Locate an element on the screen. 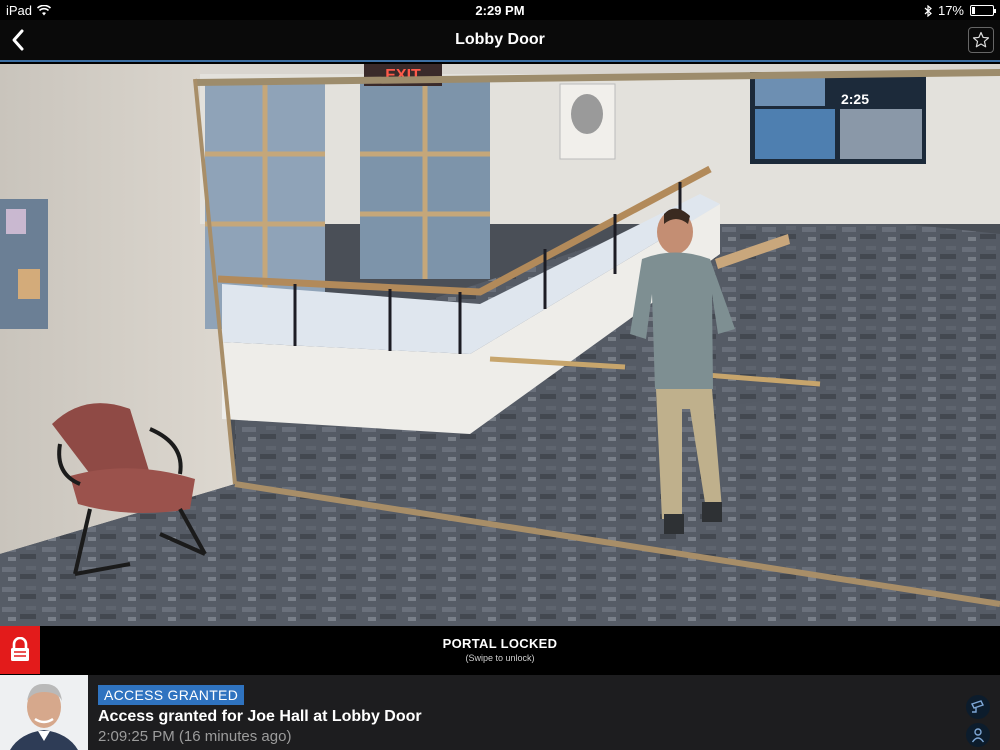 The height and width of the screenshot is (750, 1000). bluetooth-icon is located at coordinates (928, 10).